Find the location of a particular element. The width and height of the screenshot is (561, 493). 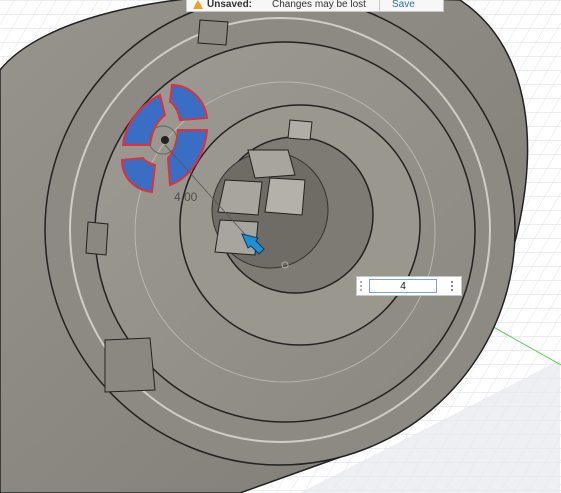

unsaved-notification: Unsaved: Changes may be lost Save is located at coordinates (315, 6).